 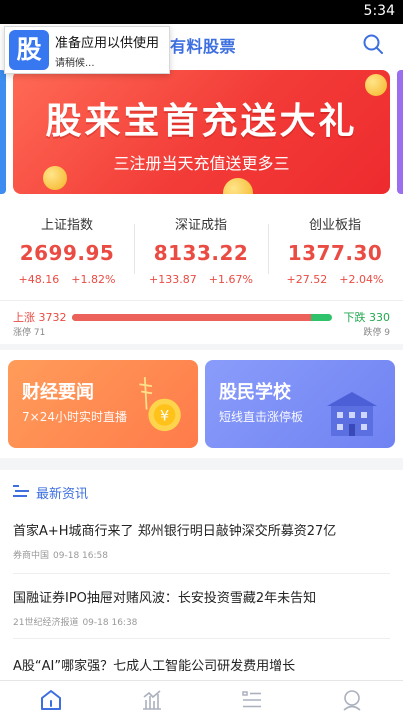 What do you see at coordinates (201, 253) in the screenshot?
I see `index-value: 8133.22` at bounding box center [201, 253].